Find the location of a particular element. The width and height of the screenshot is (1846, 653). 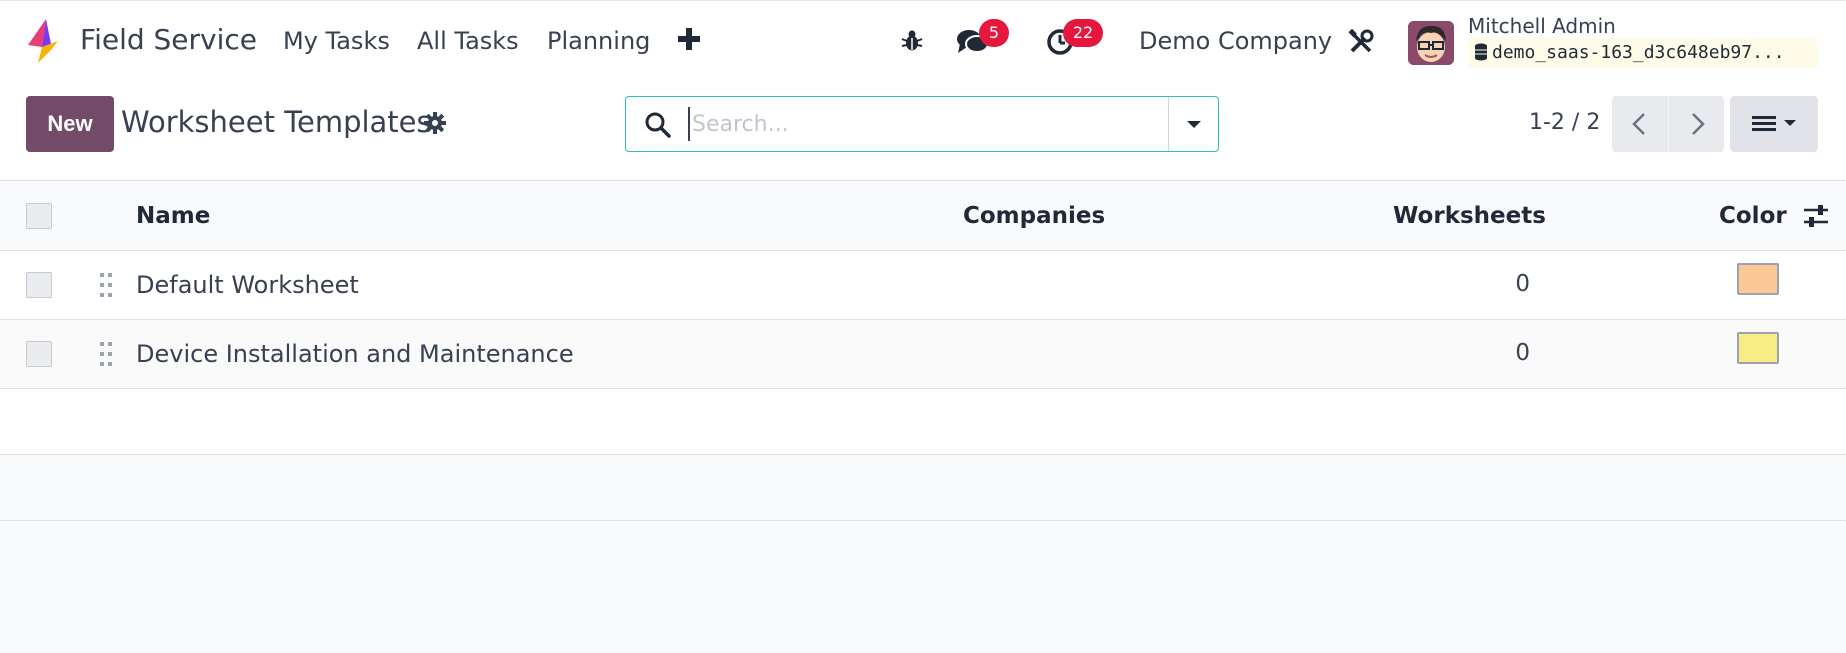

column-header-worksheets: Worksheets is located at coordinates (1469, 216).